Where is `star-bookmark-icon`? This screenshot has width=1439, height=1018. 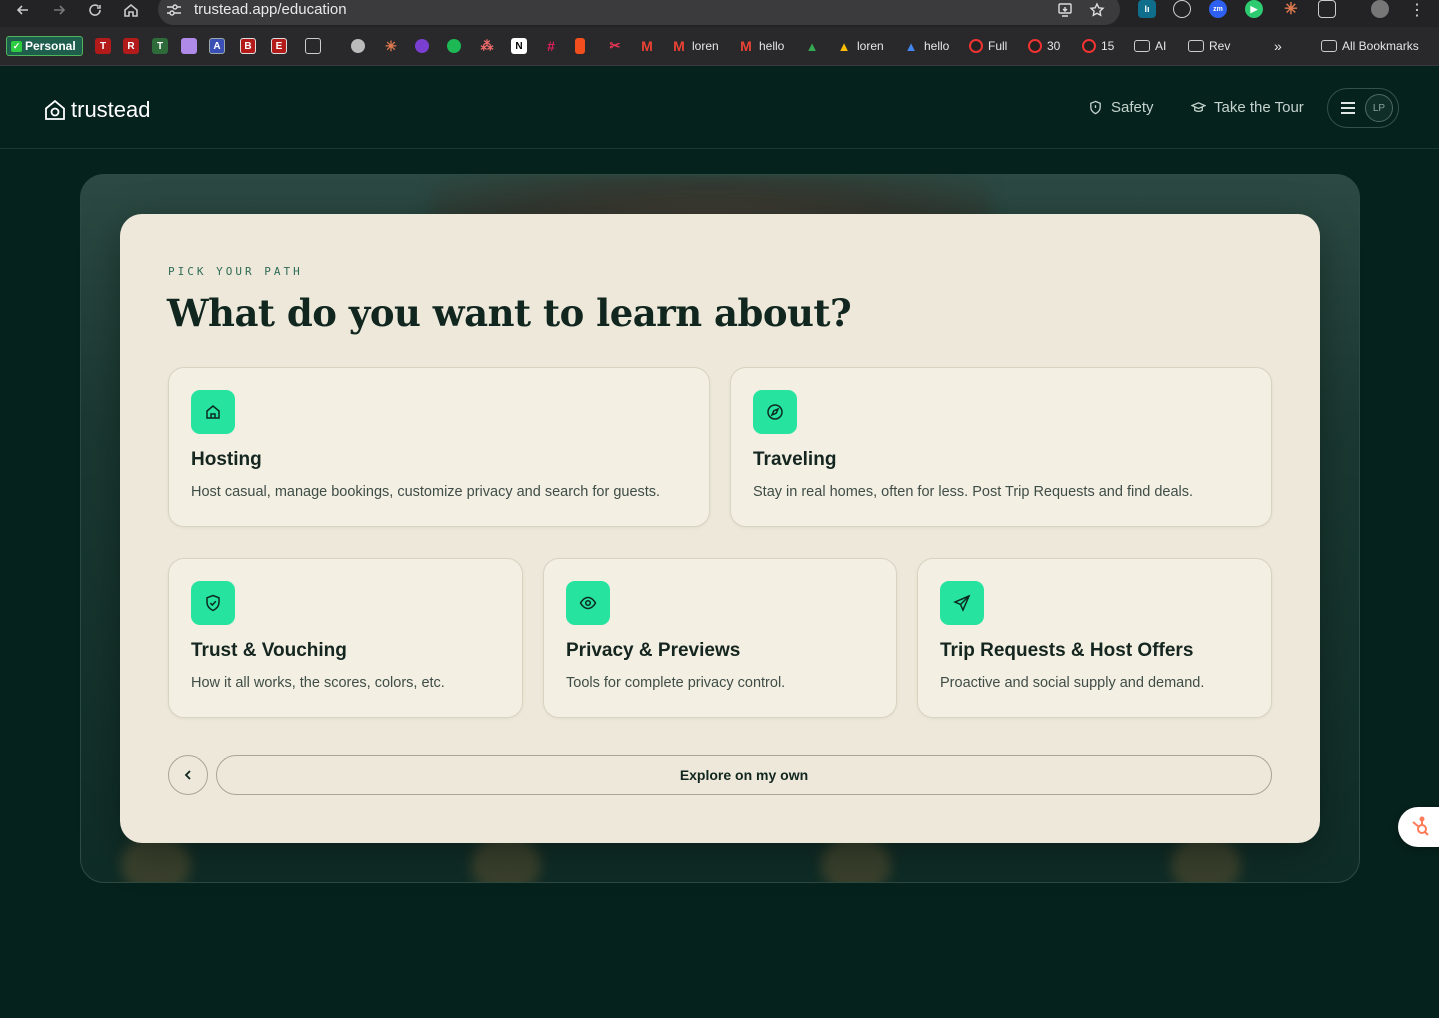 star-bookmark-icon is located at coordinates (1097, 10).